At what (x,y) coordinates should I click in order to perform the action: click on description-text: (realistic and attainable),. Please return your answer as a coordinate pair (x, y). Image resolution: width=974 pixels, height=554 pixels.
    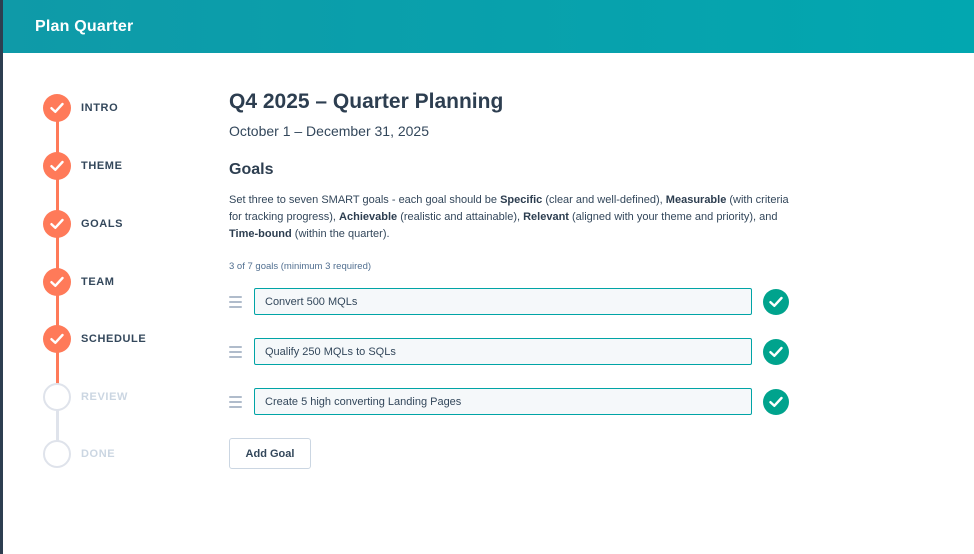
    Looking at the image, I should click on (460, 217).